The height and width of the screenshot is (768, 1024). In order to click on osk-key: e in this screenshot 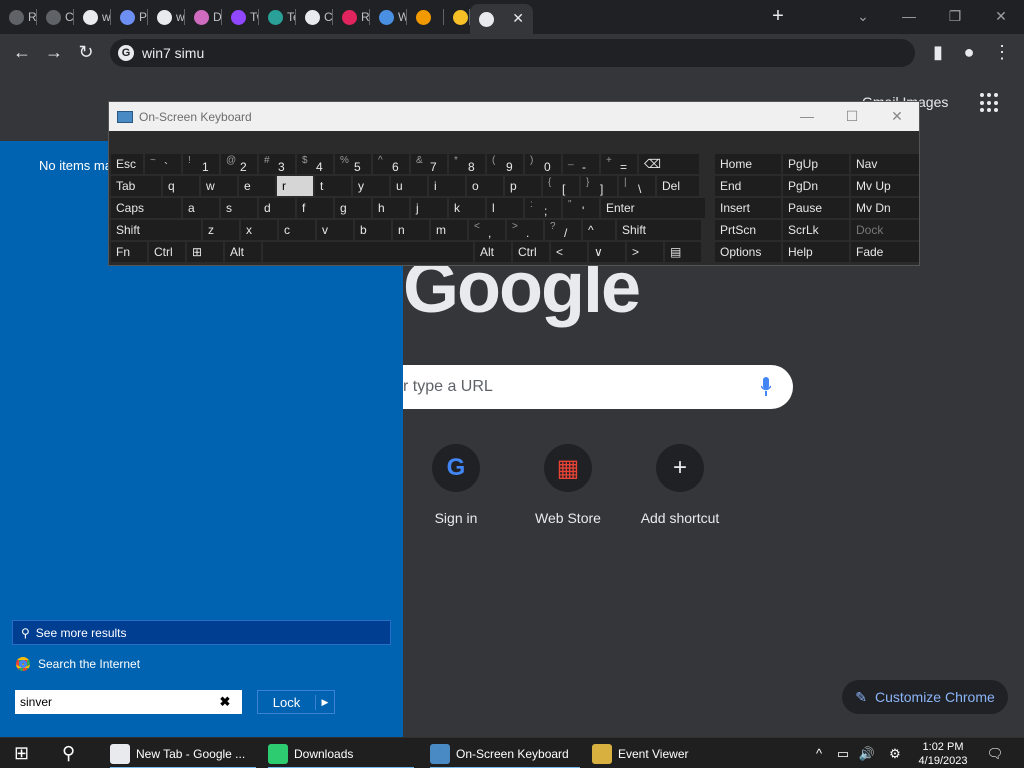, I will do `click(257, 186)`.